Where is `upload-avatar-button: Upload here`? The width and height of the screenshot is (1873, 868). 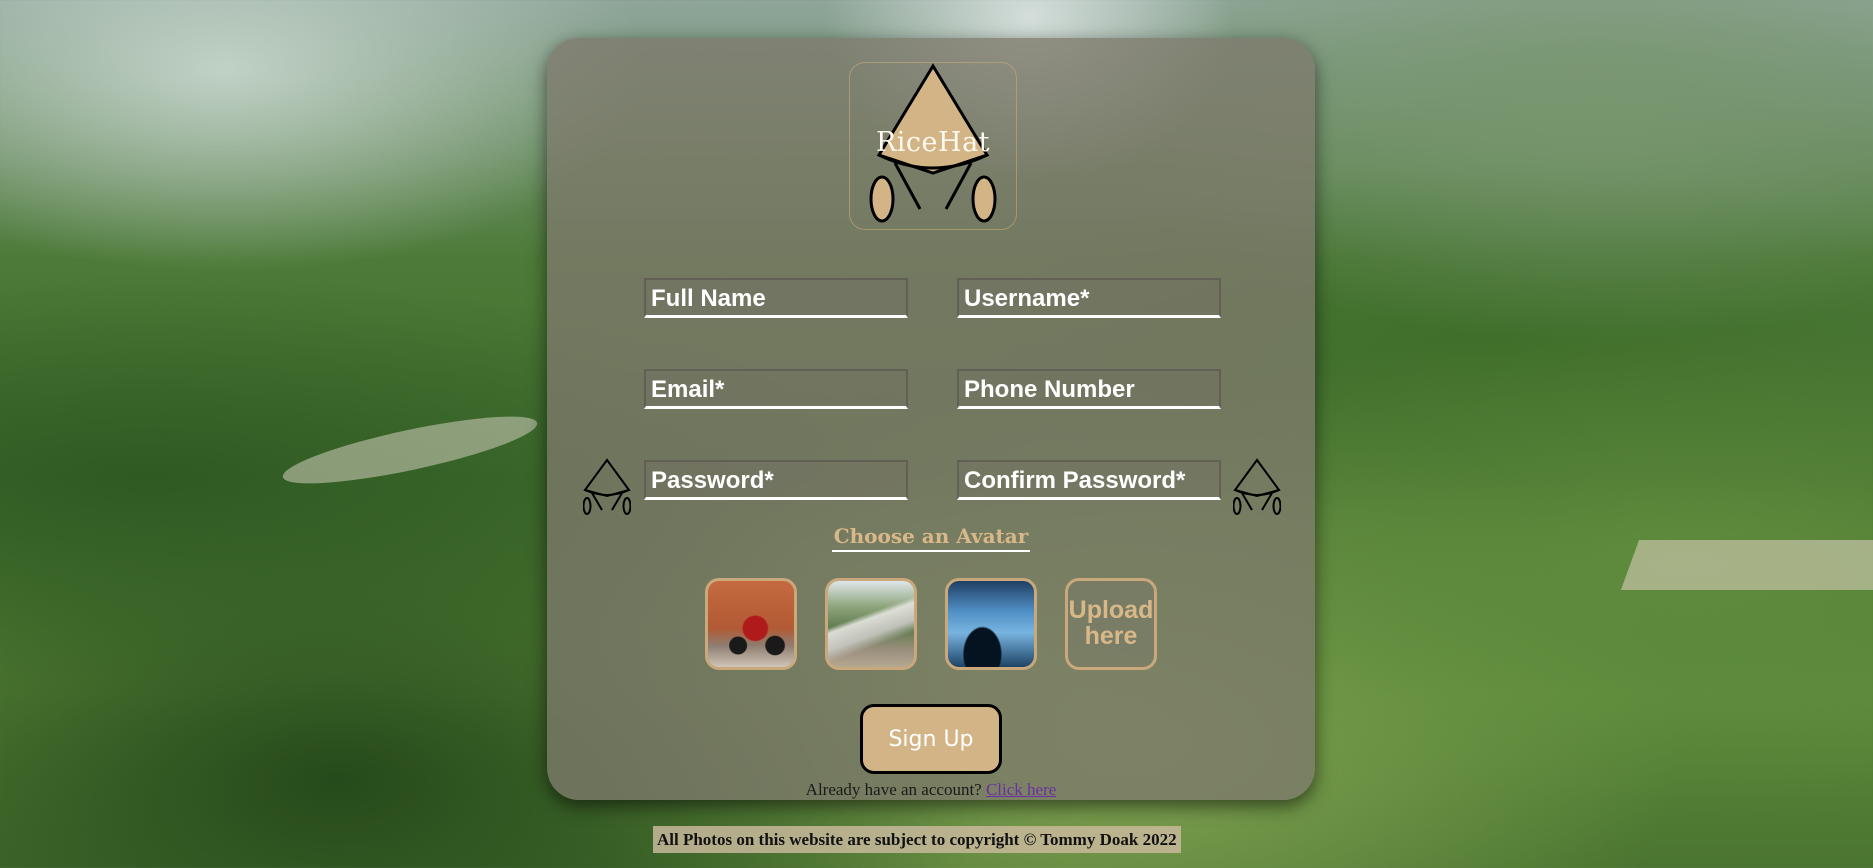 upload-avatar-button: Upload here is located at coordinates (1111, 624).